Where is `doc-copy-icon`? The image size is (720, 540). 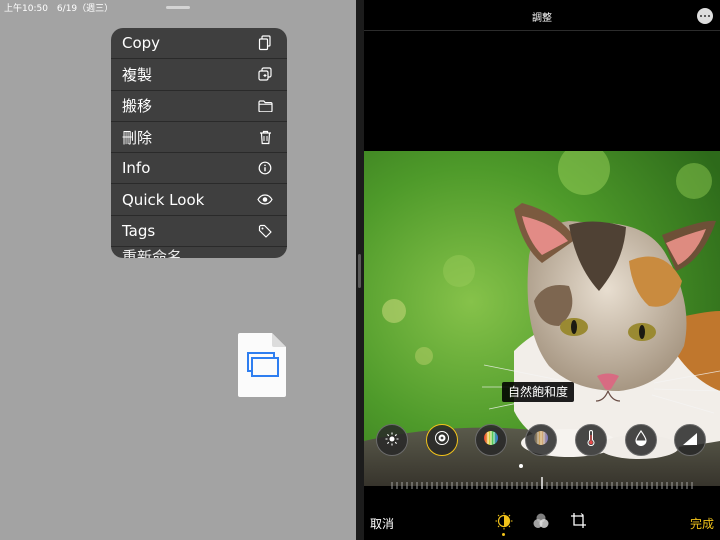 doc-copy-icon is located at coordinates (265, 43).